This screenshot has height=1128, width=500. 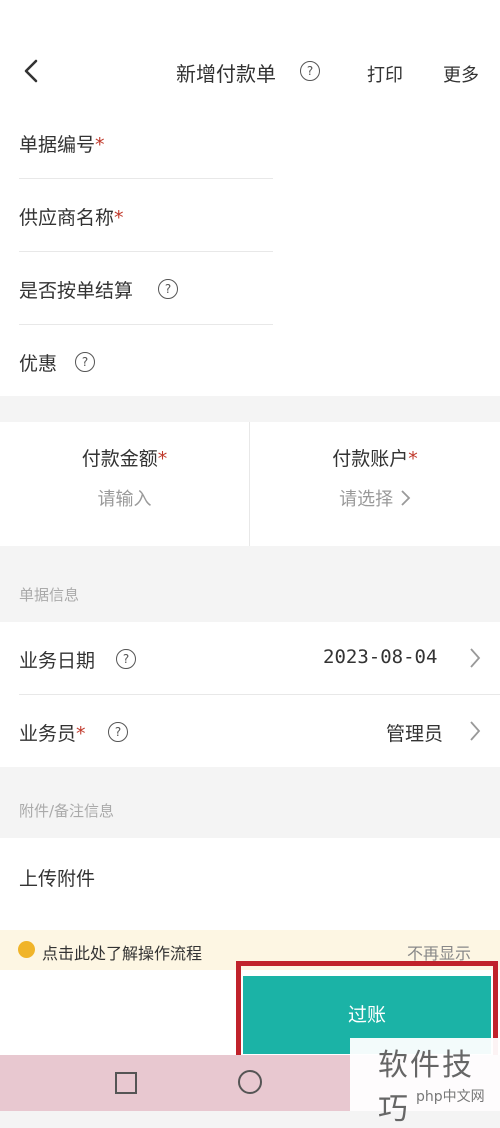 I want to click on date-help-icon: ?, so click(x=126, y=659).